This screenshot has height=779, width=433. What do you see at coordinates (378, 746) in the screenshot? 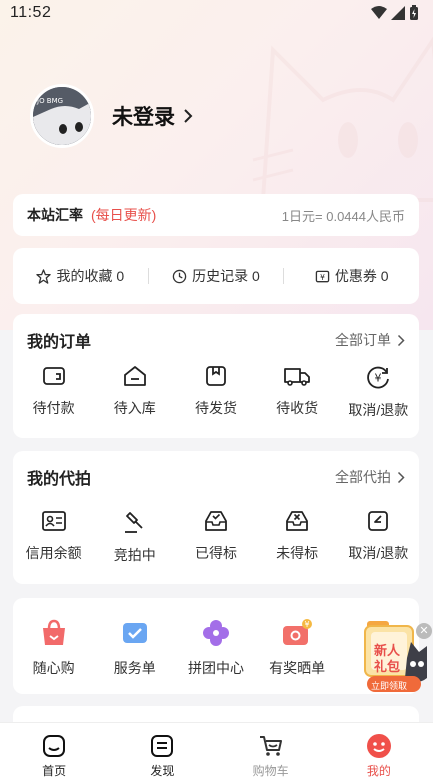
I see `profile-icon` at bounding box center [378, 746].